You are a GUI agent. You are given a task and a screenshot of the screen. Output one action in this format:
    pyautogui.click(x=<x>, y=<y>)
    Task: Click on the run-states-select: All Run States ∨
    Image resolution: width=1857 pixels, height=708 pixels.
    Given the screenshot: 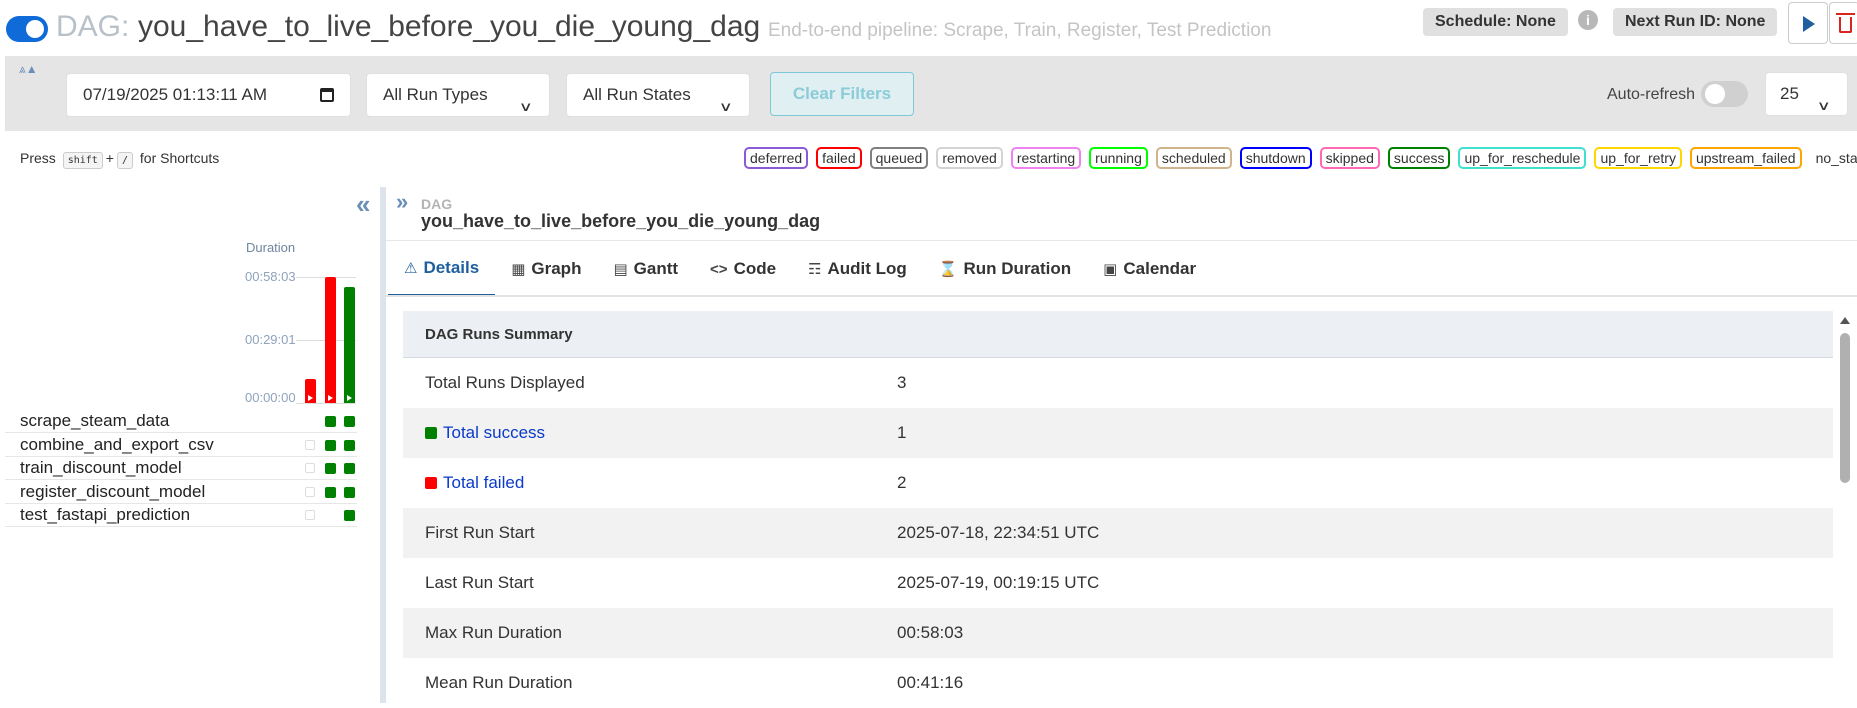 What is the action you would take?
    pyautogui.click(x=658, y=95)
    